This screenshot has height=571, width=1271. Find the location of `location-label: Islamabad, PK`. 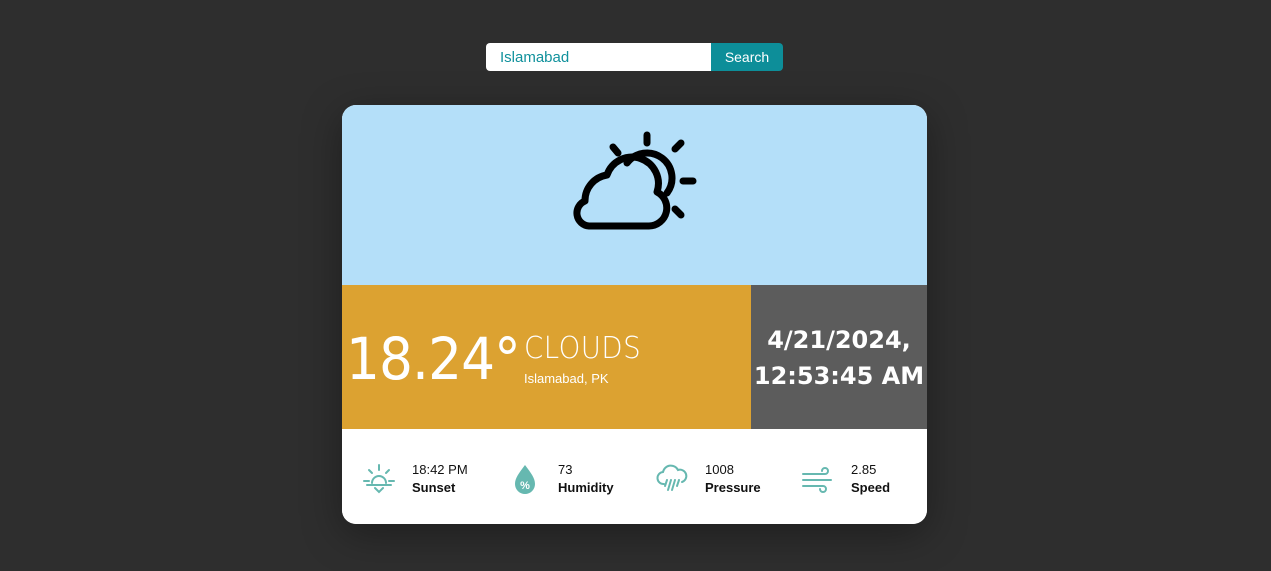

location-label: Islamabad, PK is located at coordinates (566, 378).